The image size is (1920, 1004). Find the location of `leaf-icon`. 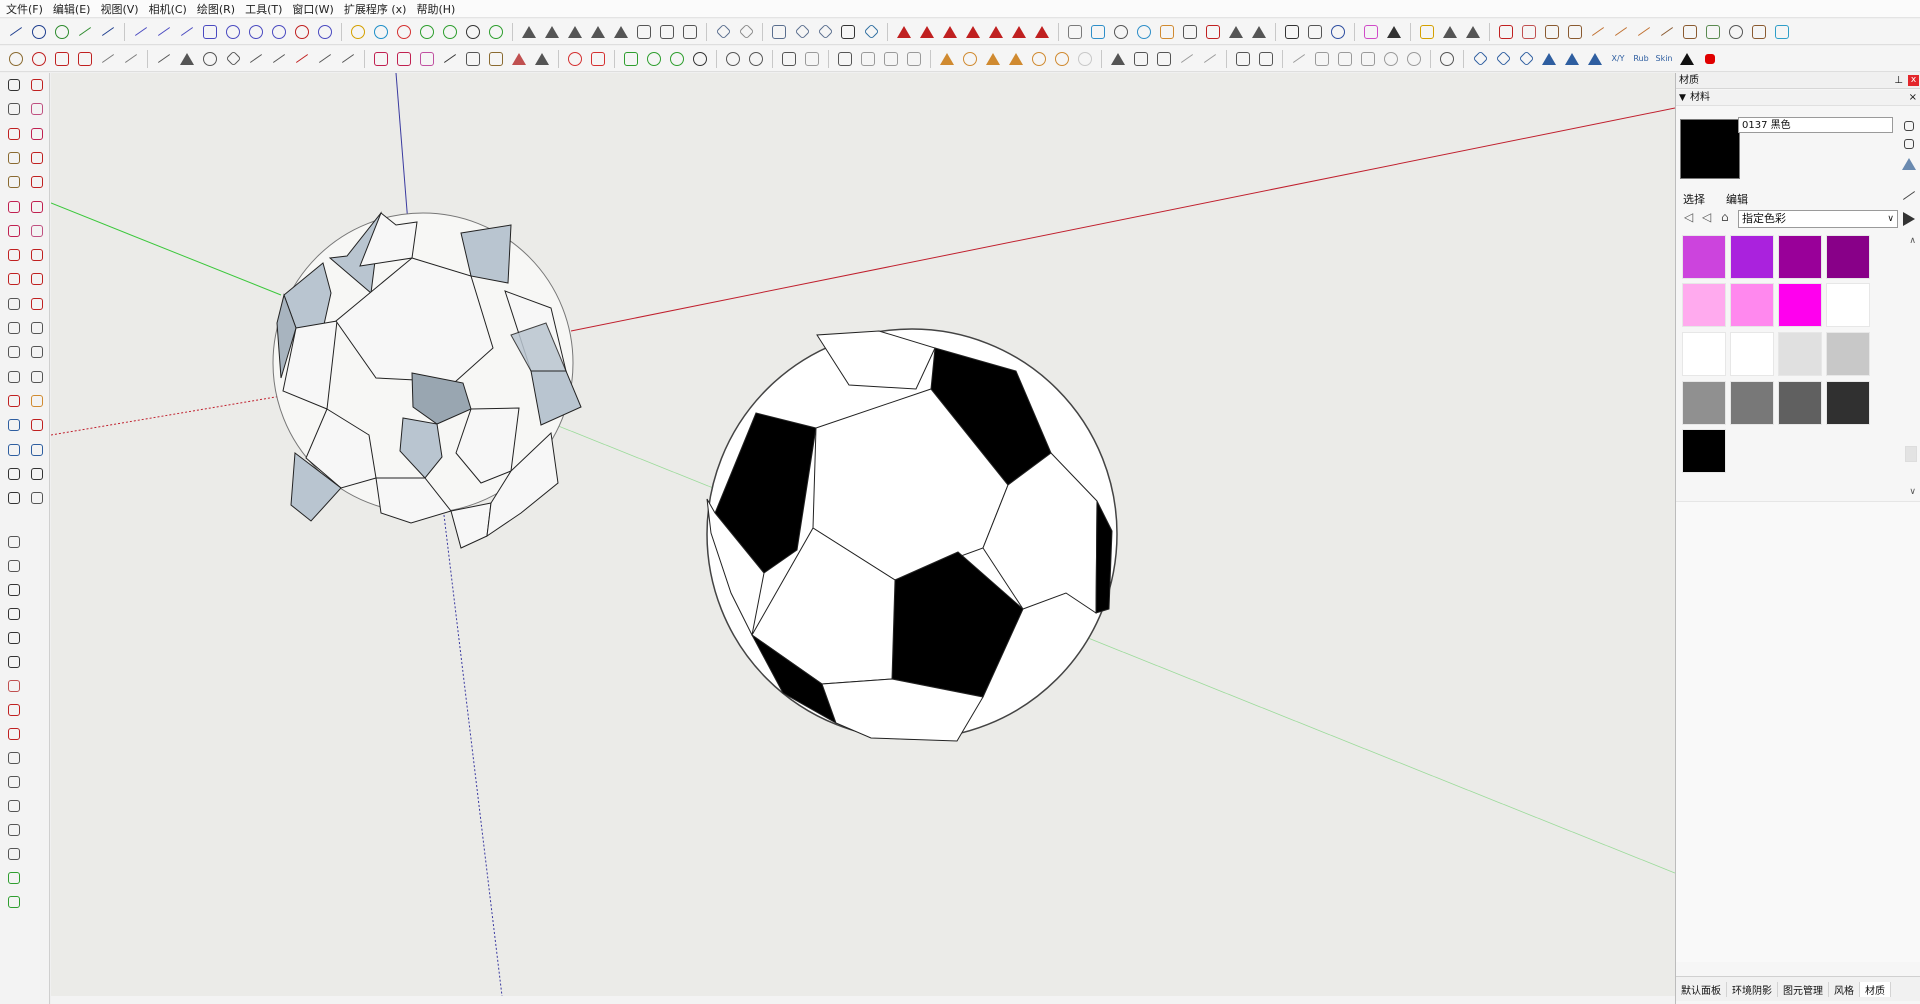

leaf-icon is located at coordinates (1187, 59).